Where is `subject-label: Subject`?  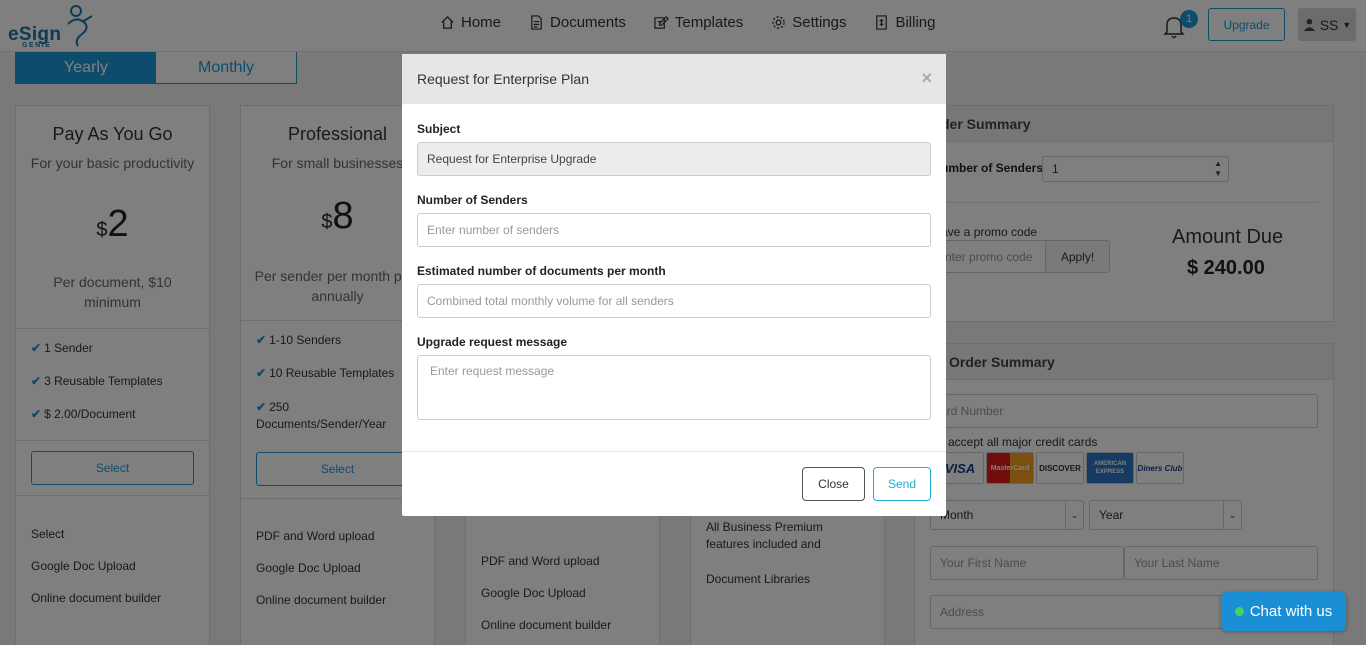 subject-label: Subject is located at coordinates (439, 129).